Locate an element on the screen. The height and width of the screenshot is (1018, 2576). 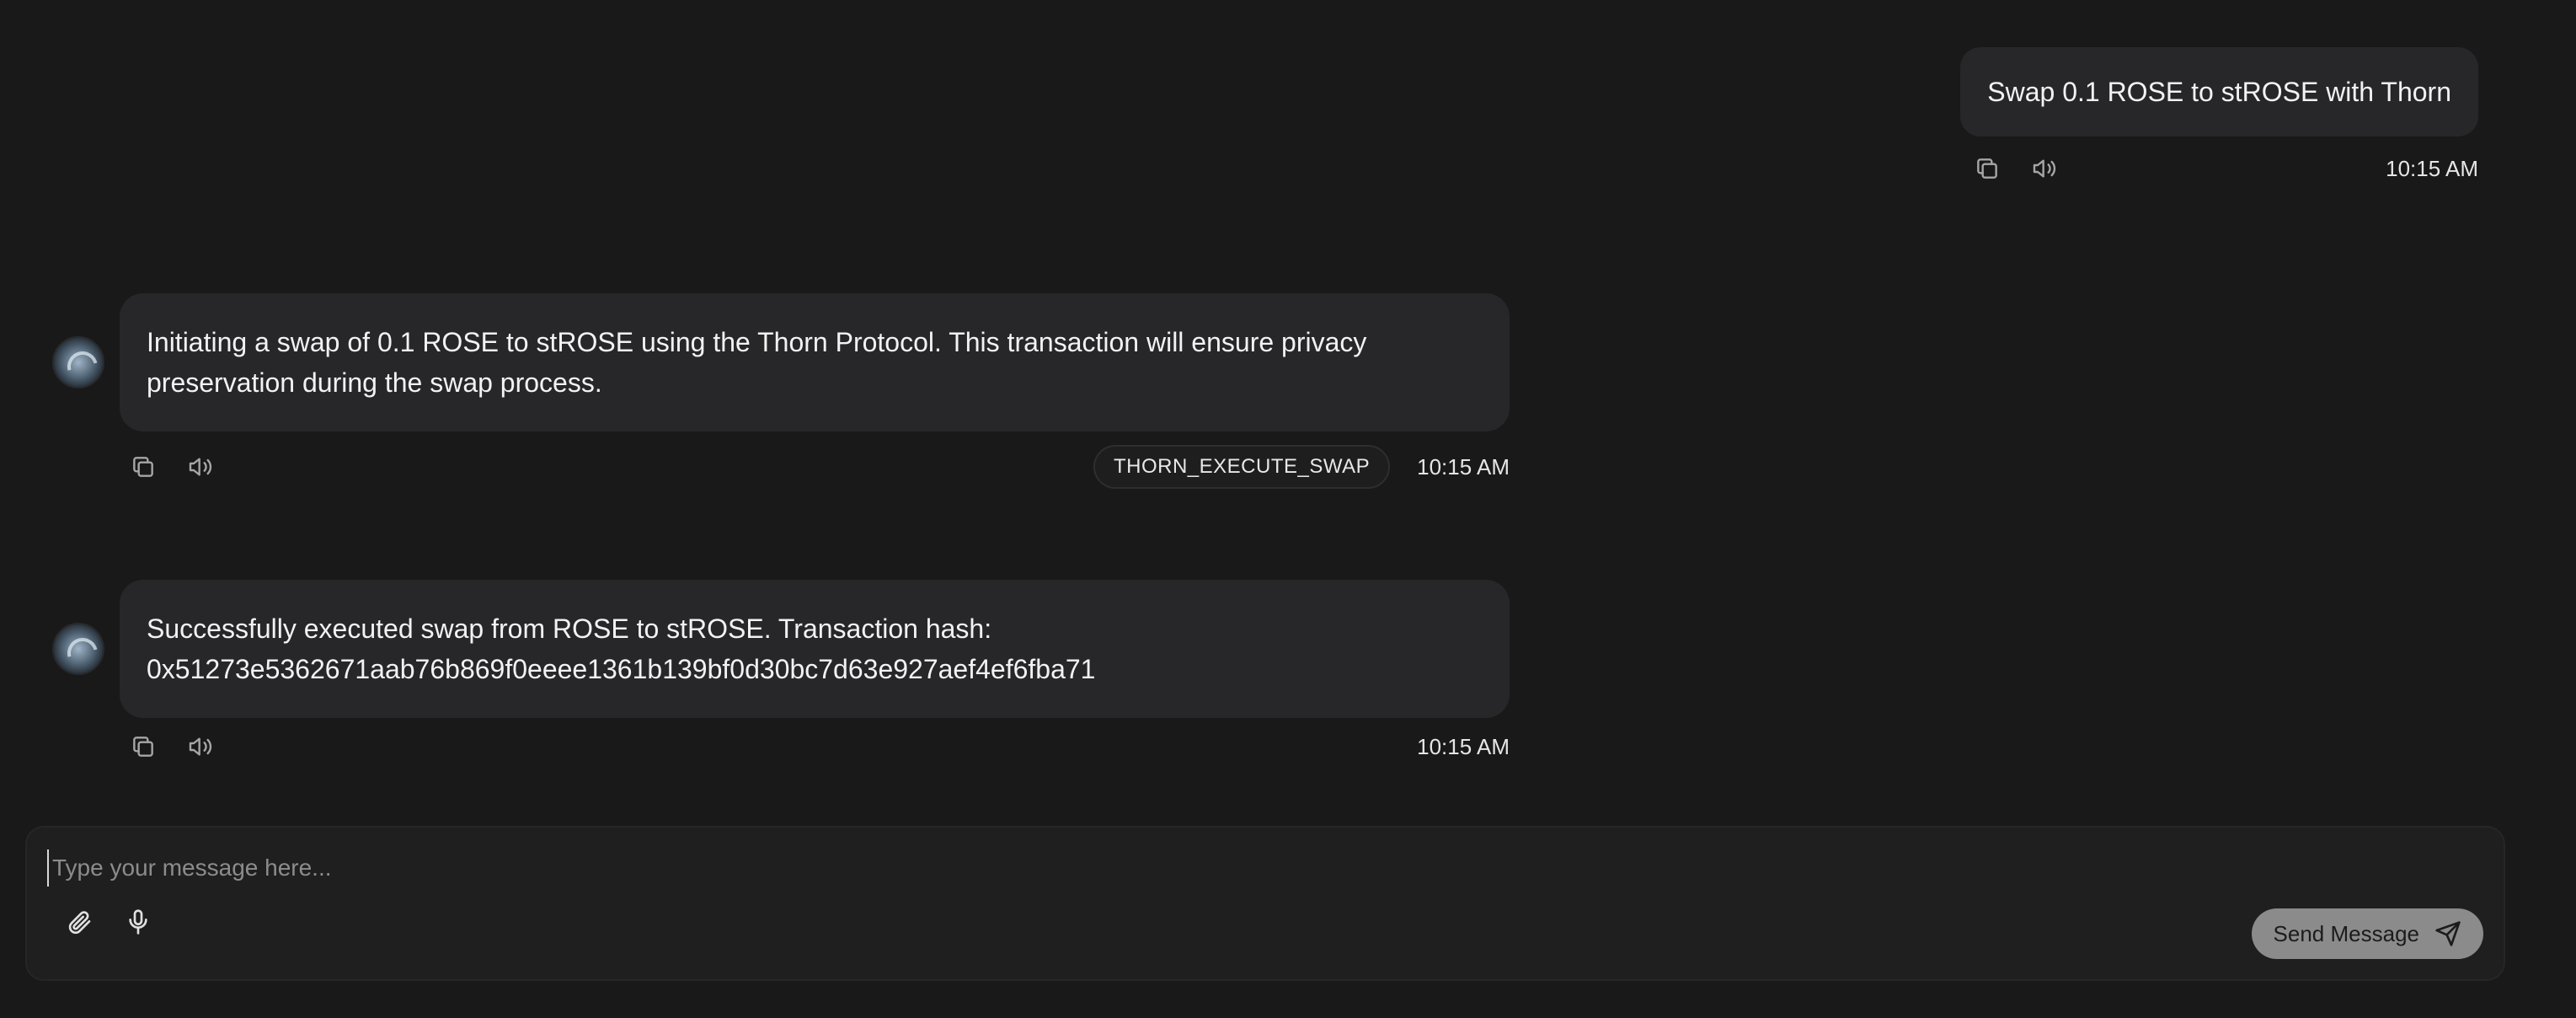
send-icon is located at coordinates (2448, 933).